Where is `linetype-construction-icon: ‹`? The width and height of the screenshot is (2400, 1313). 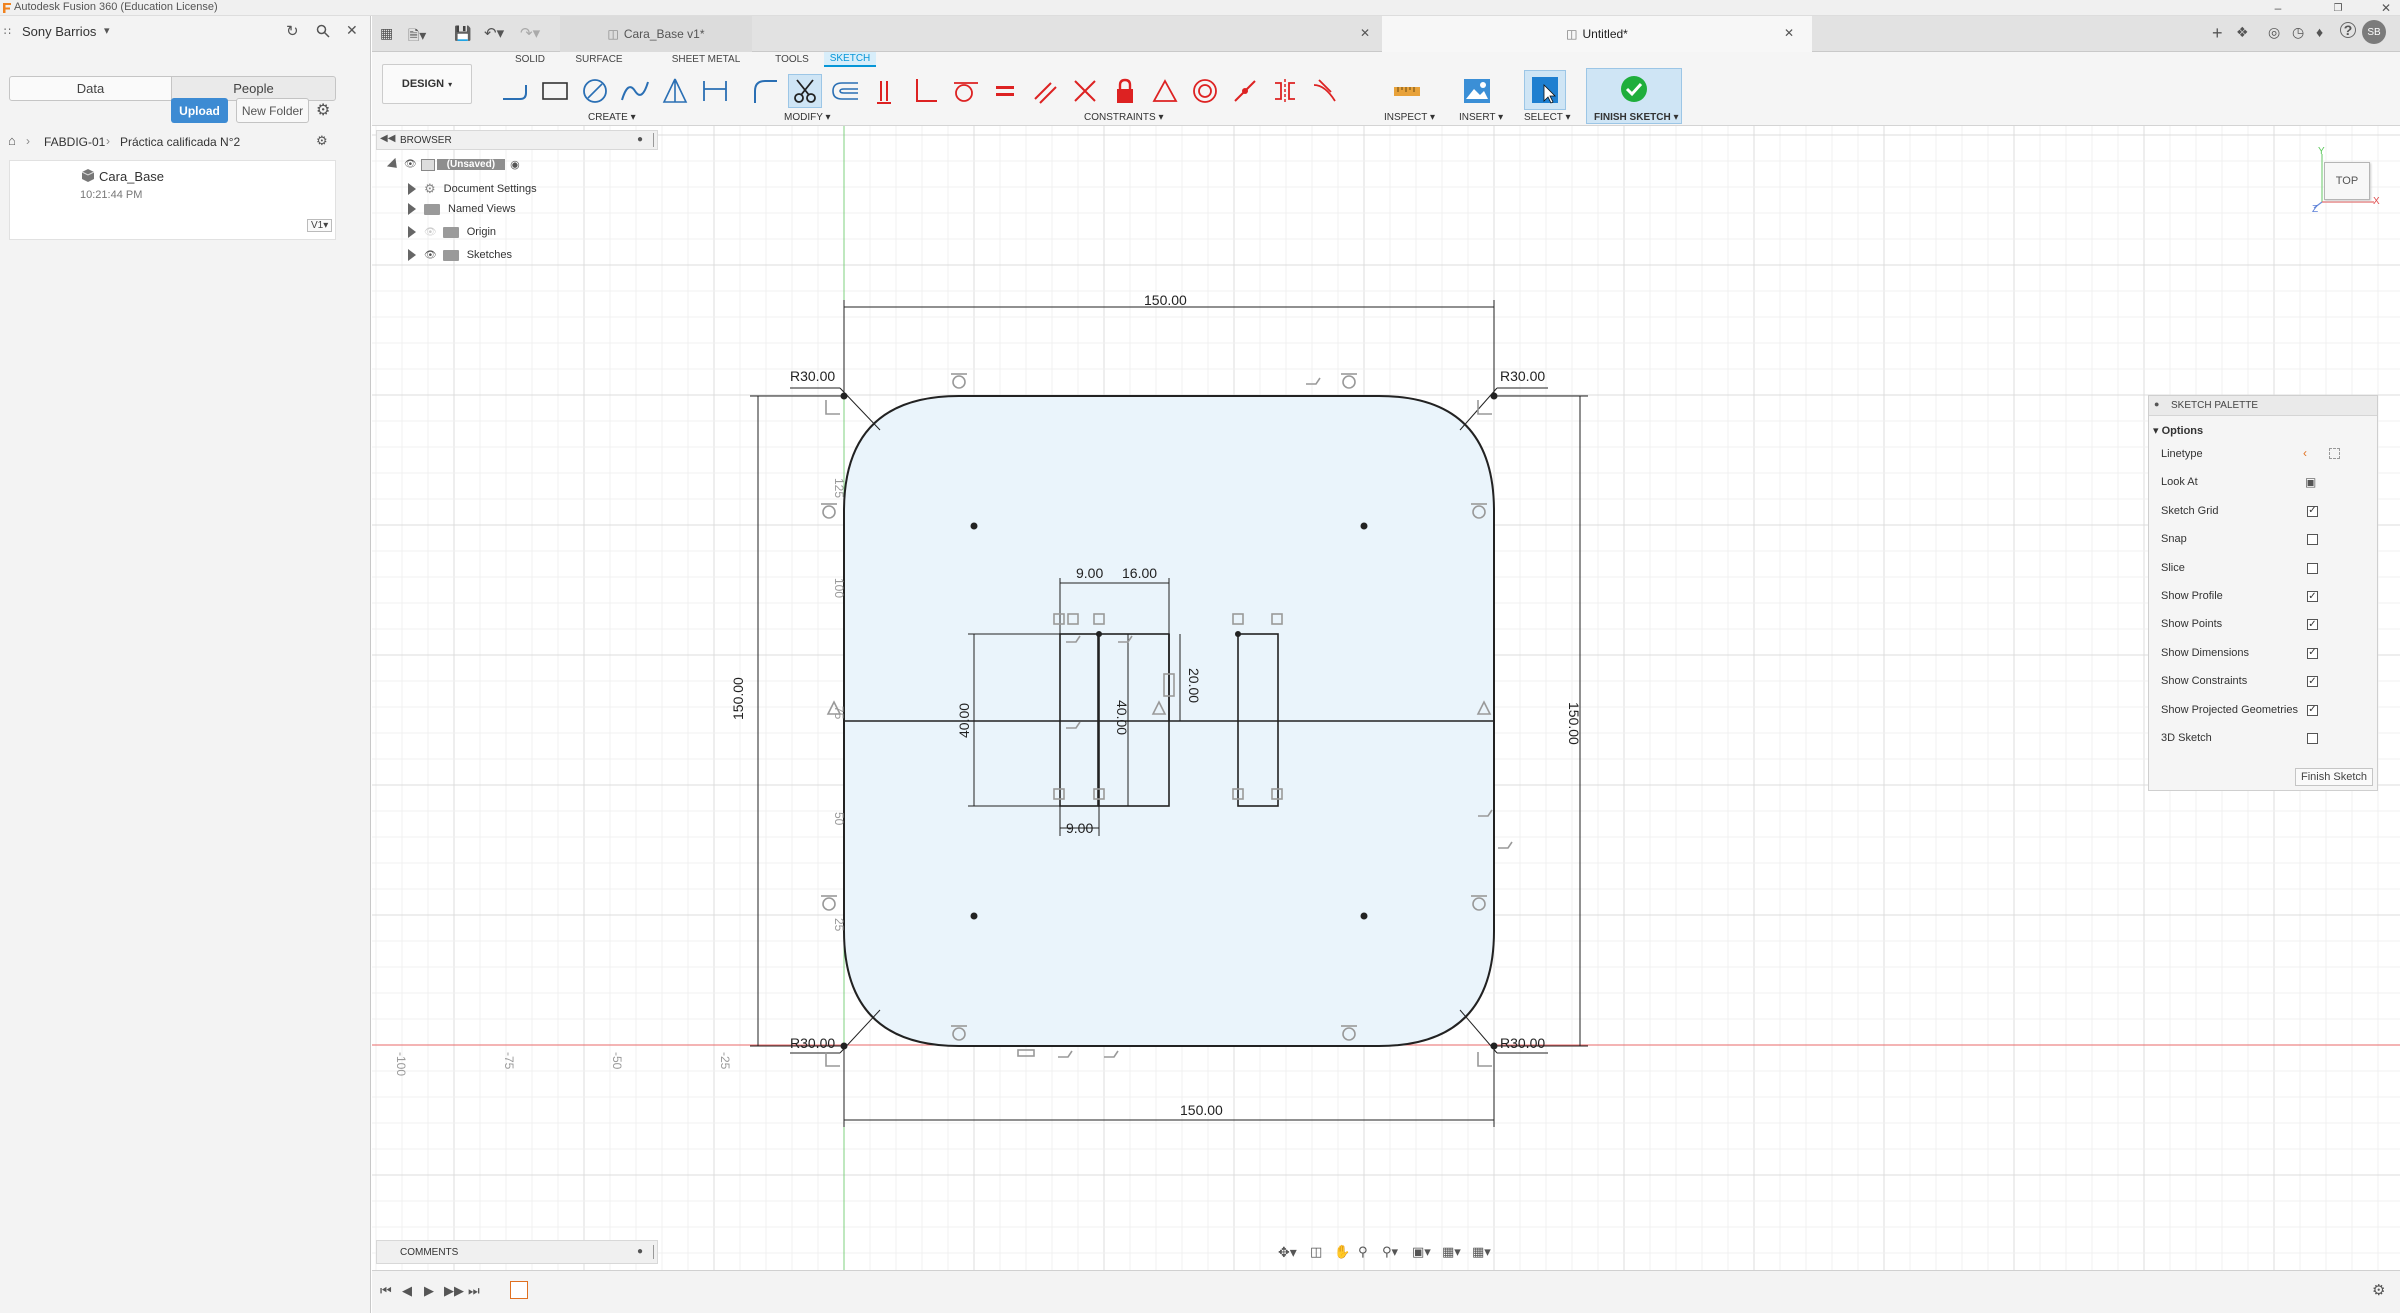 linetype-construction-icon: ‹ is located at coordinates (2305, 453).